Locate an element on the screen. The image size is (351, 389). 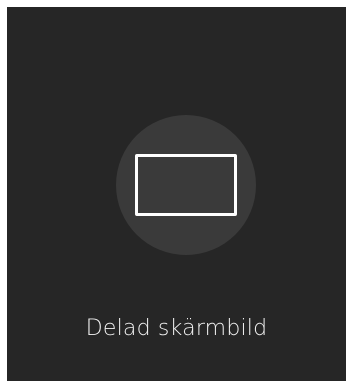
screen-frame-icon is located at coordinates (186, 185).